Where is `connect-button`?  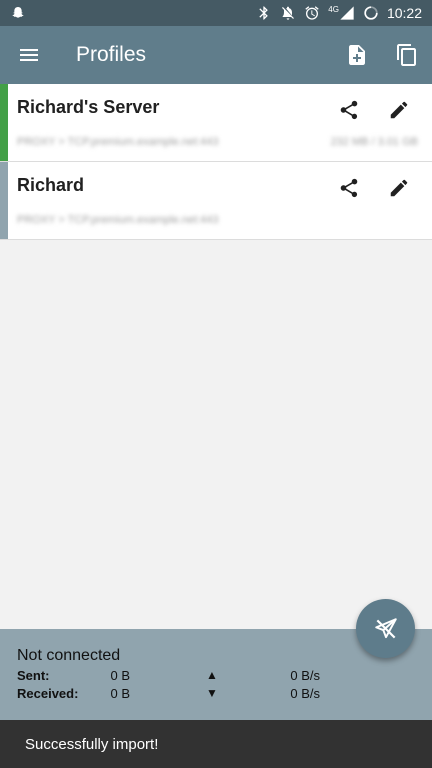 connect-button is located at coordinates (385, 628).